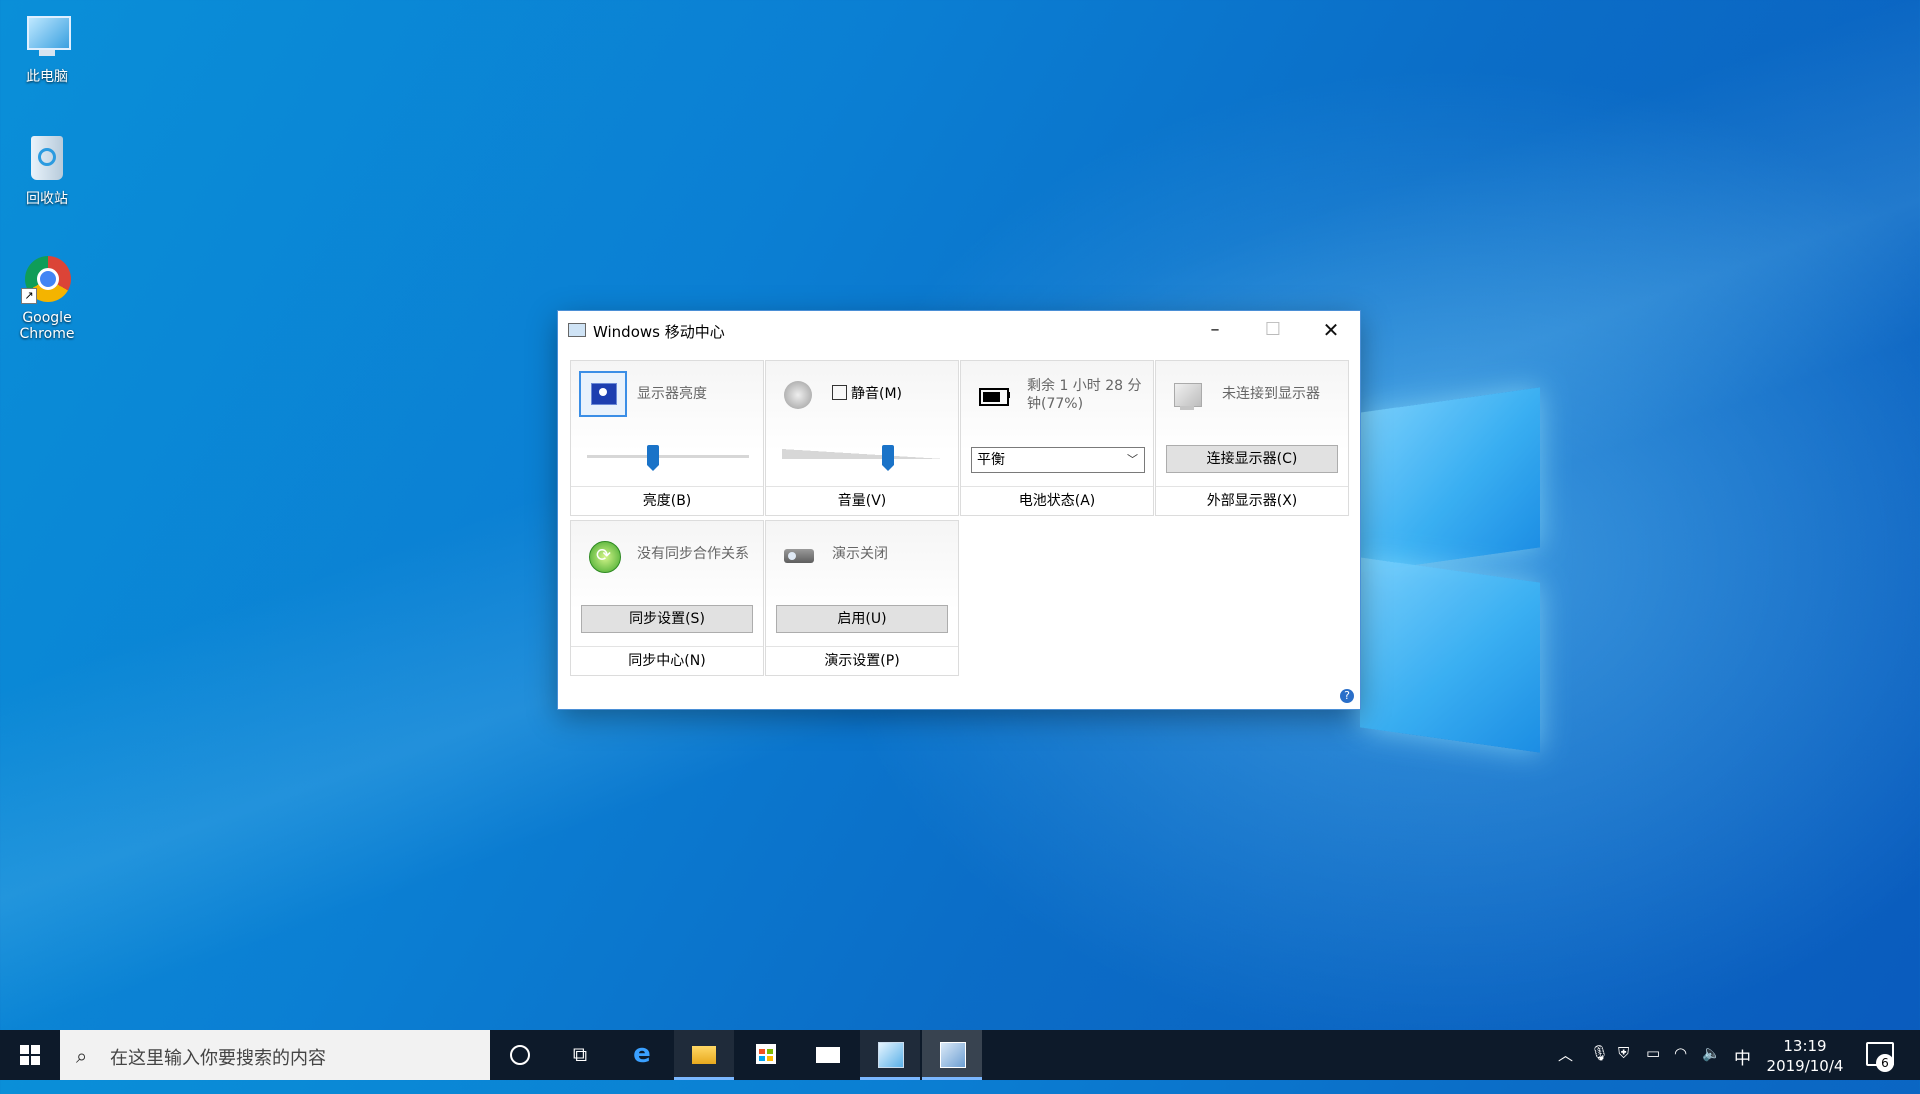 The height and width of the screenshot is (1094, 1920). I want to click on wallpaper-windows-logo, so click(1450, 566).